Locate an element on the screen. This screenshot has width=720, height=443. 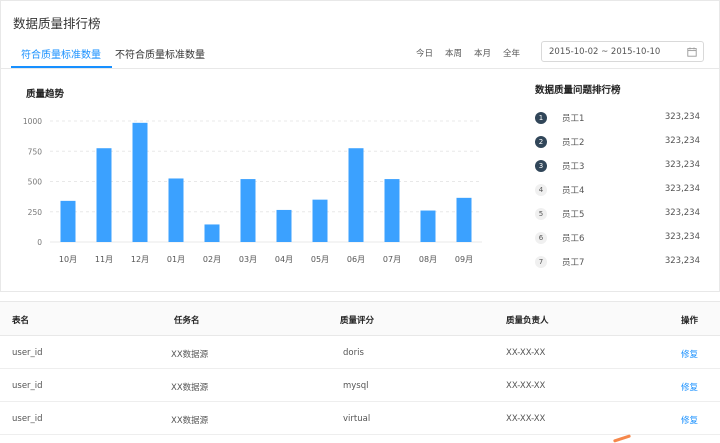
trend-title: 质量趋势 is located at coordinates (45, 94).